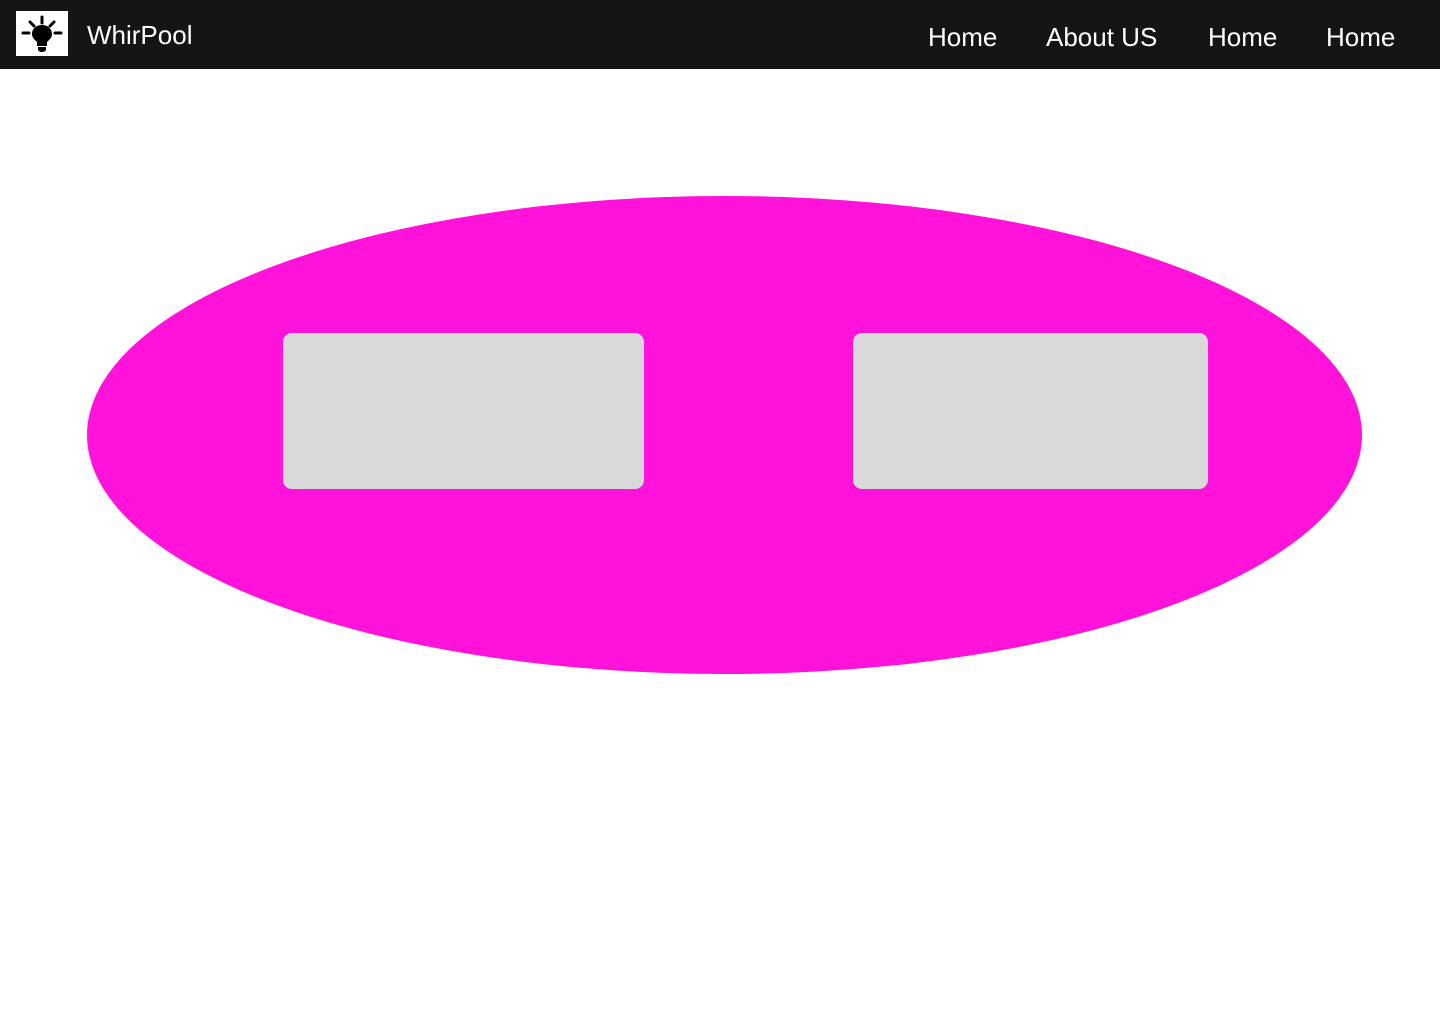  I want to click on nav-about-us: About US, so click(1101, 37).